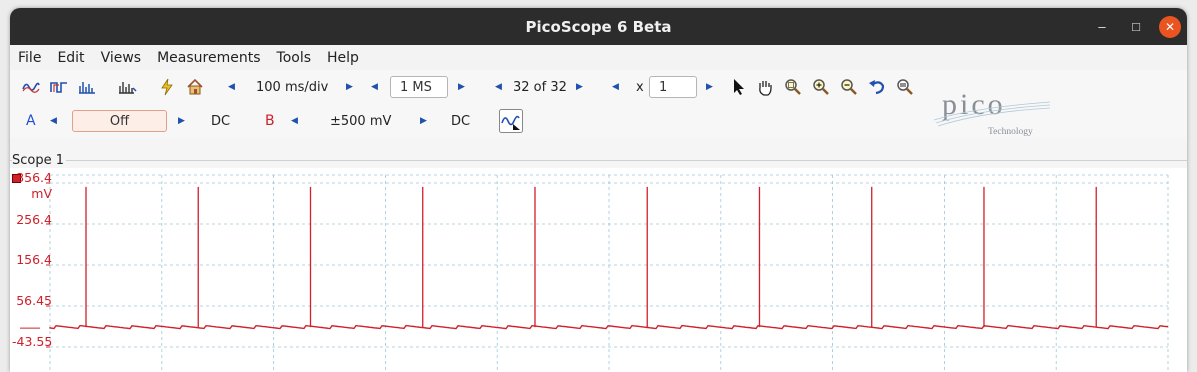  Describe the element at coordinates (128, 87) in the screenshot. I see `spectrum-settings-icon` at that location.